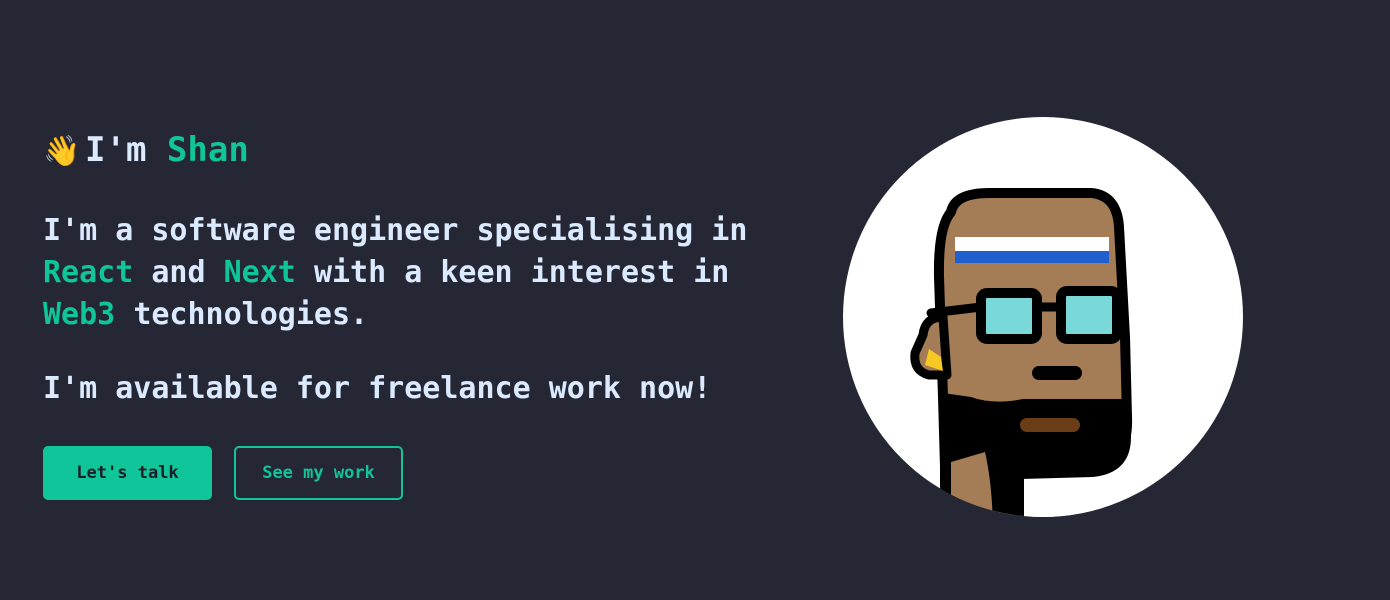 The height and width of the screenshot is (600, 1390). I want to click on lets-talk-button: Let's talk, so click(127, 473).